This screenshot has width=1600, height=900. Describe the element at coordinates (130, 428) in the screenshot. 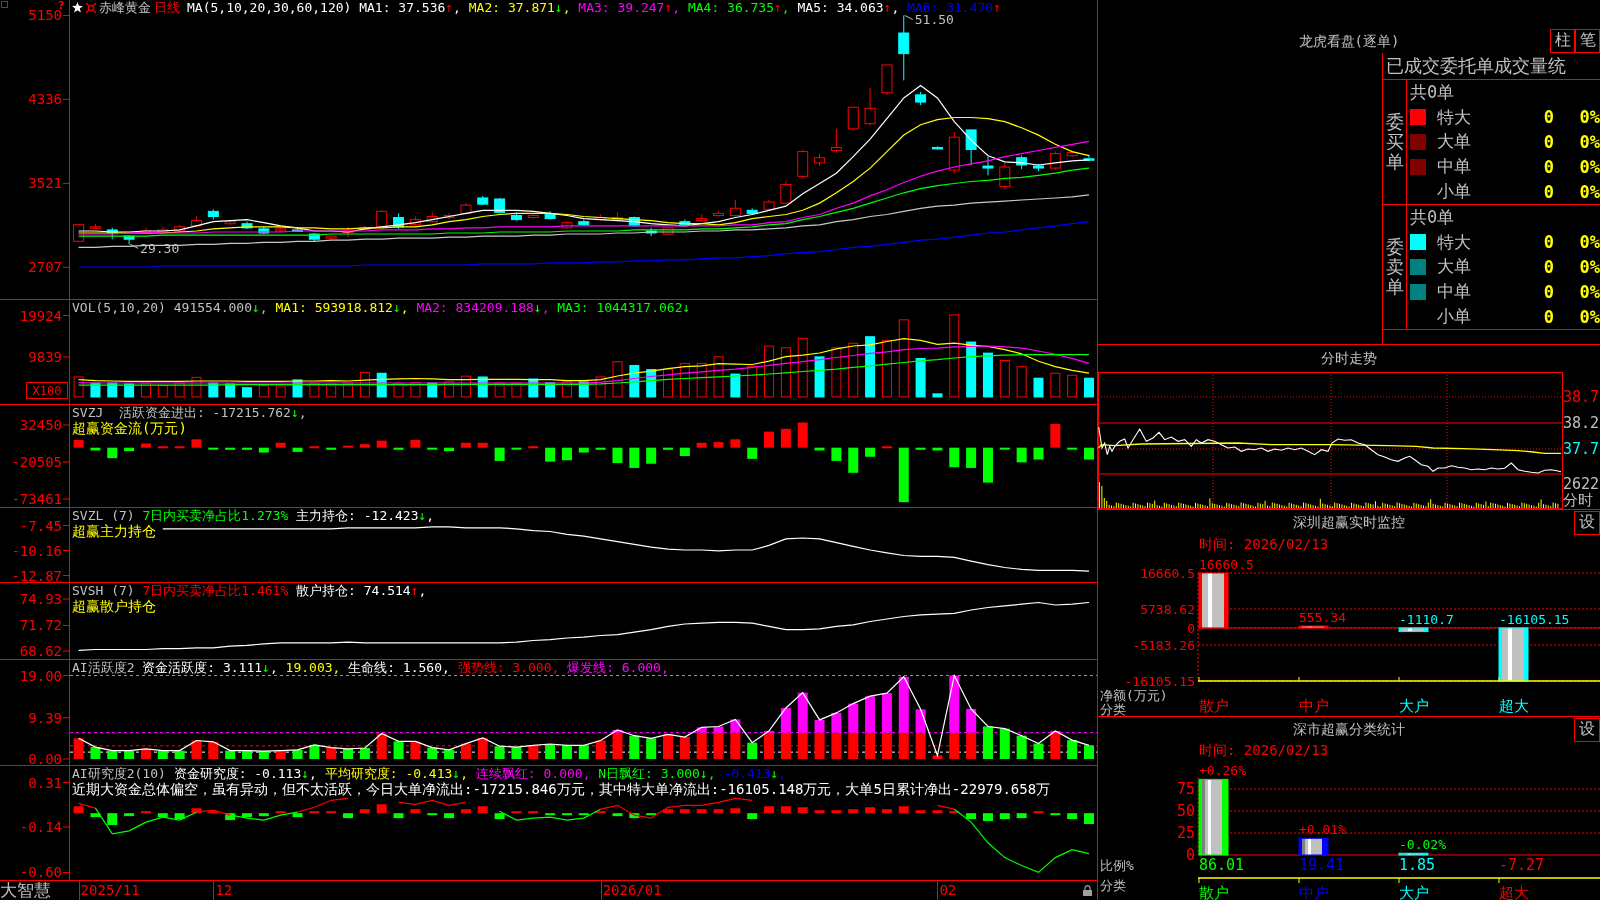

I see `indicator-note: 超赢资金流(万元)` at that location.